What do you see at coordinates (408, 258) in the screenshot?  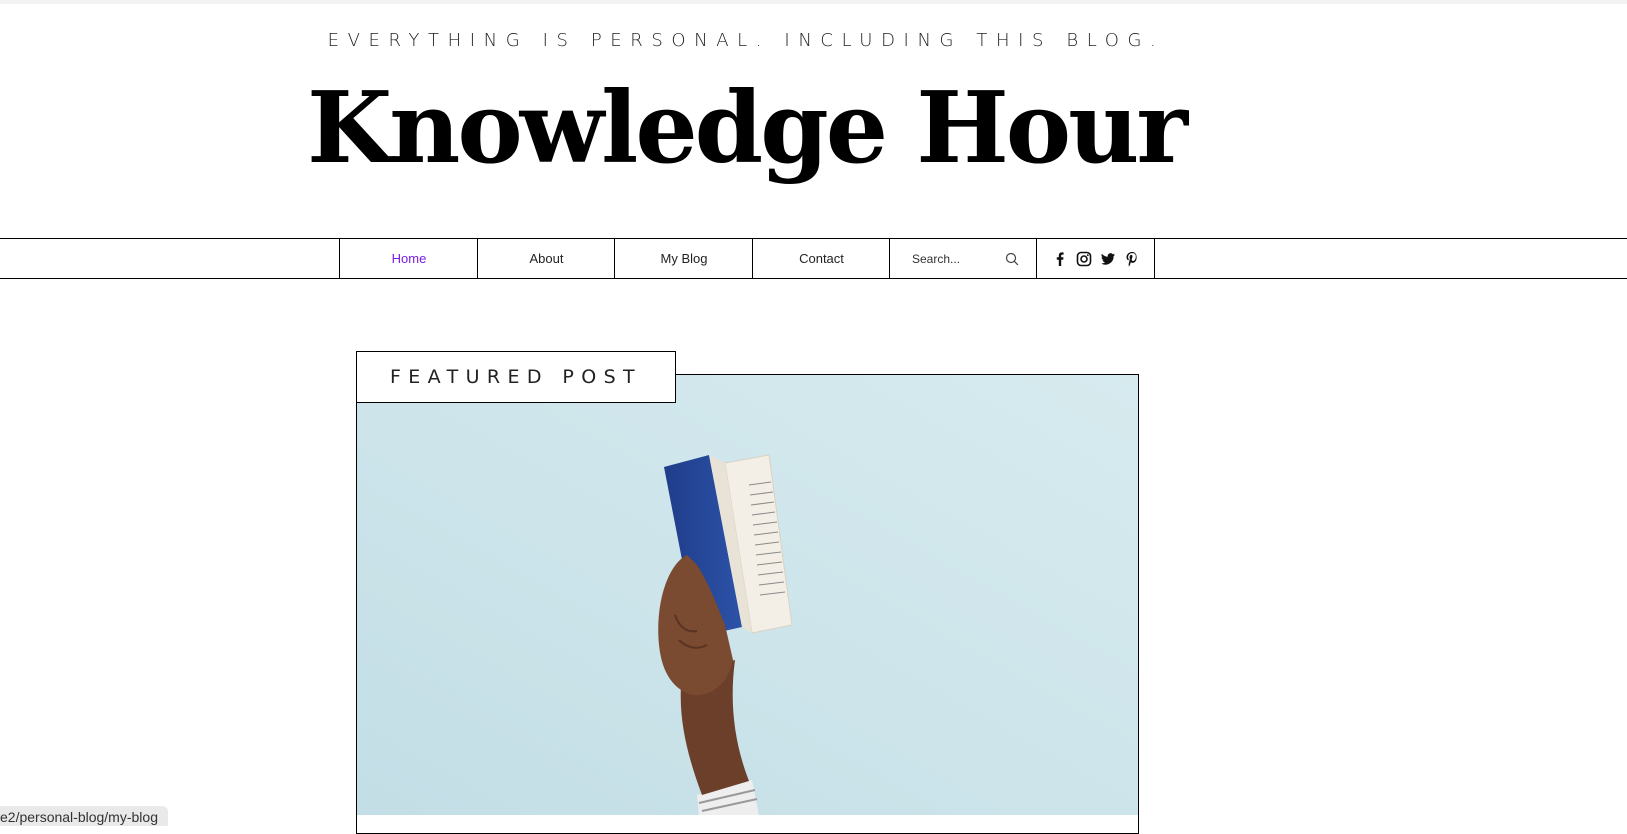 I see `nav-home: Home` at bounding box center [408, 258].